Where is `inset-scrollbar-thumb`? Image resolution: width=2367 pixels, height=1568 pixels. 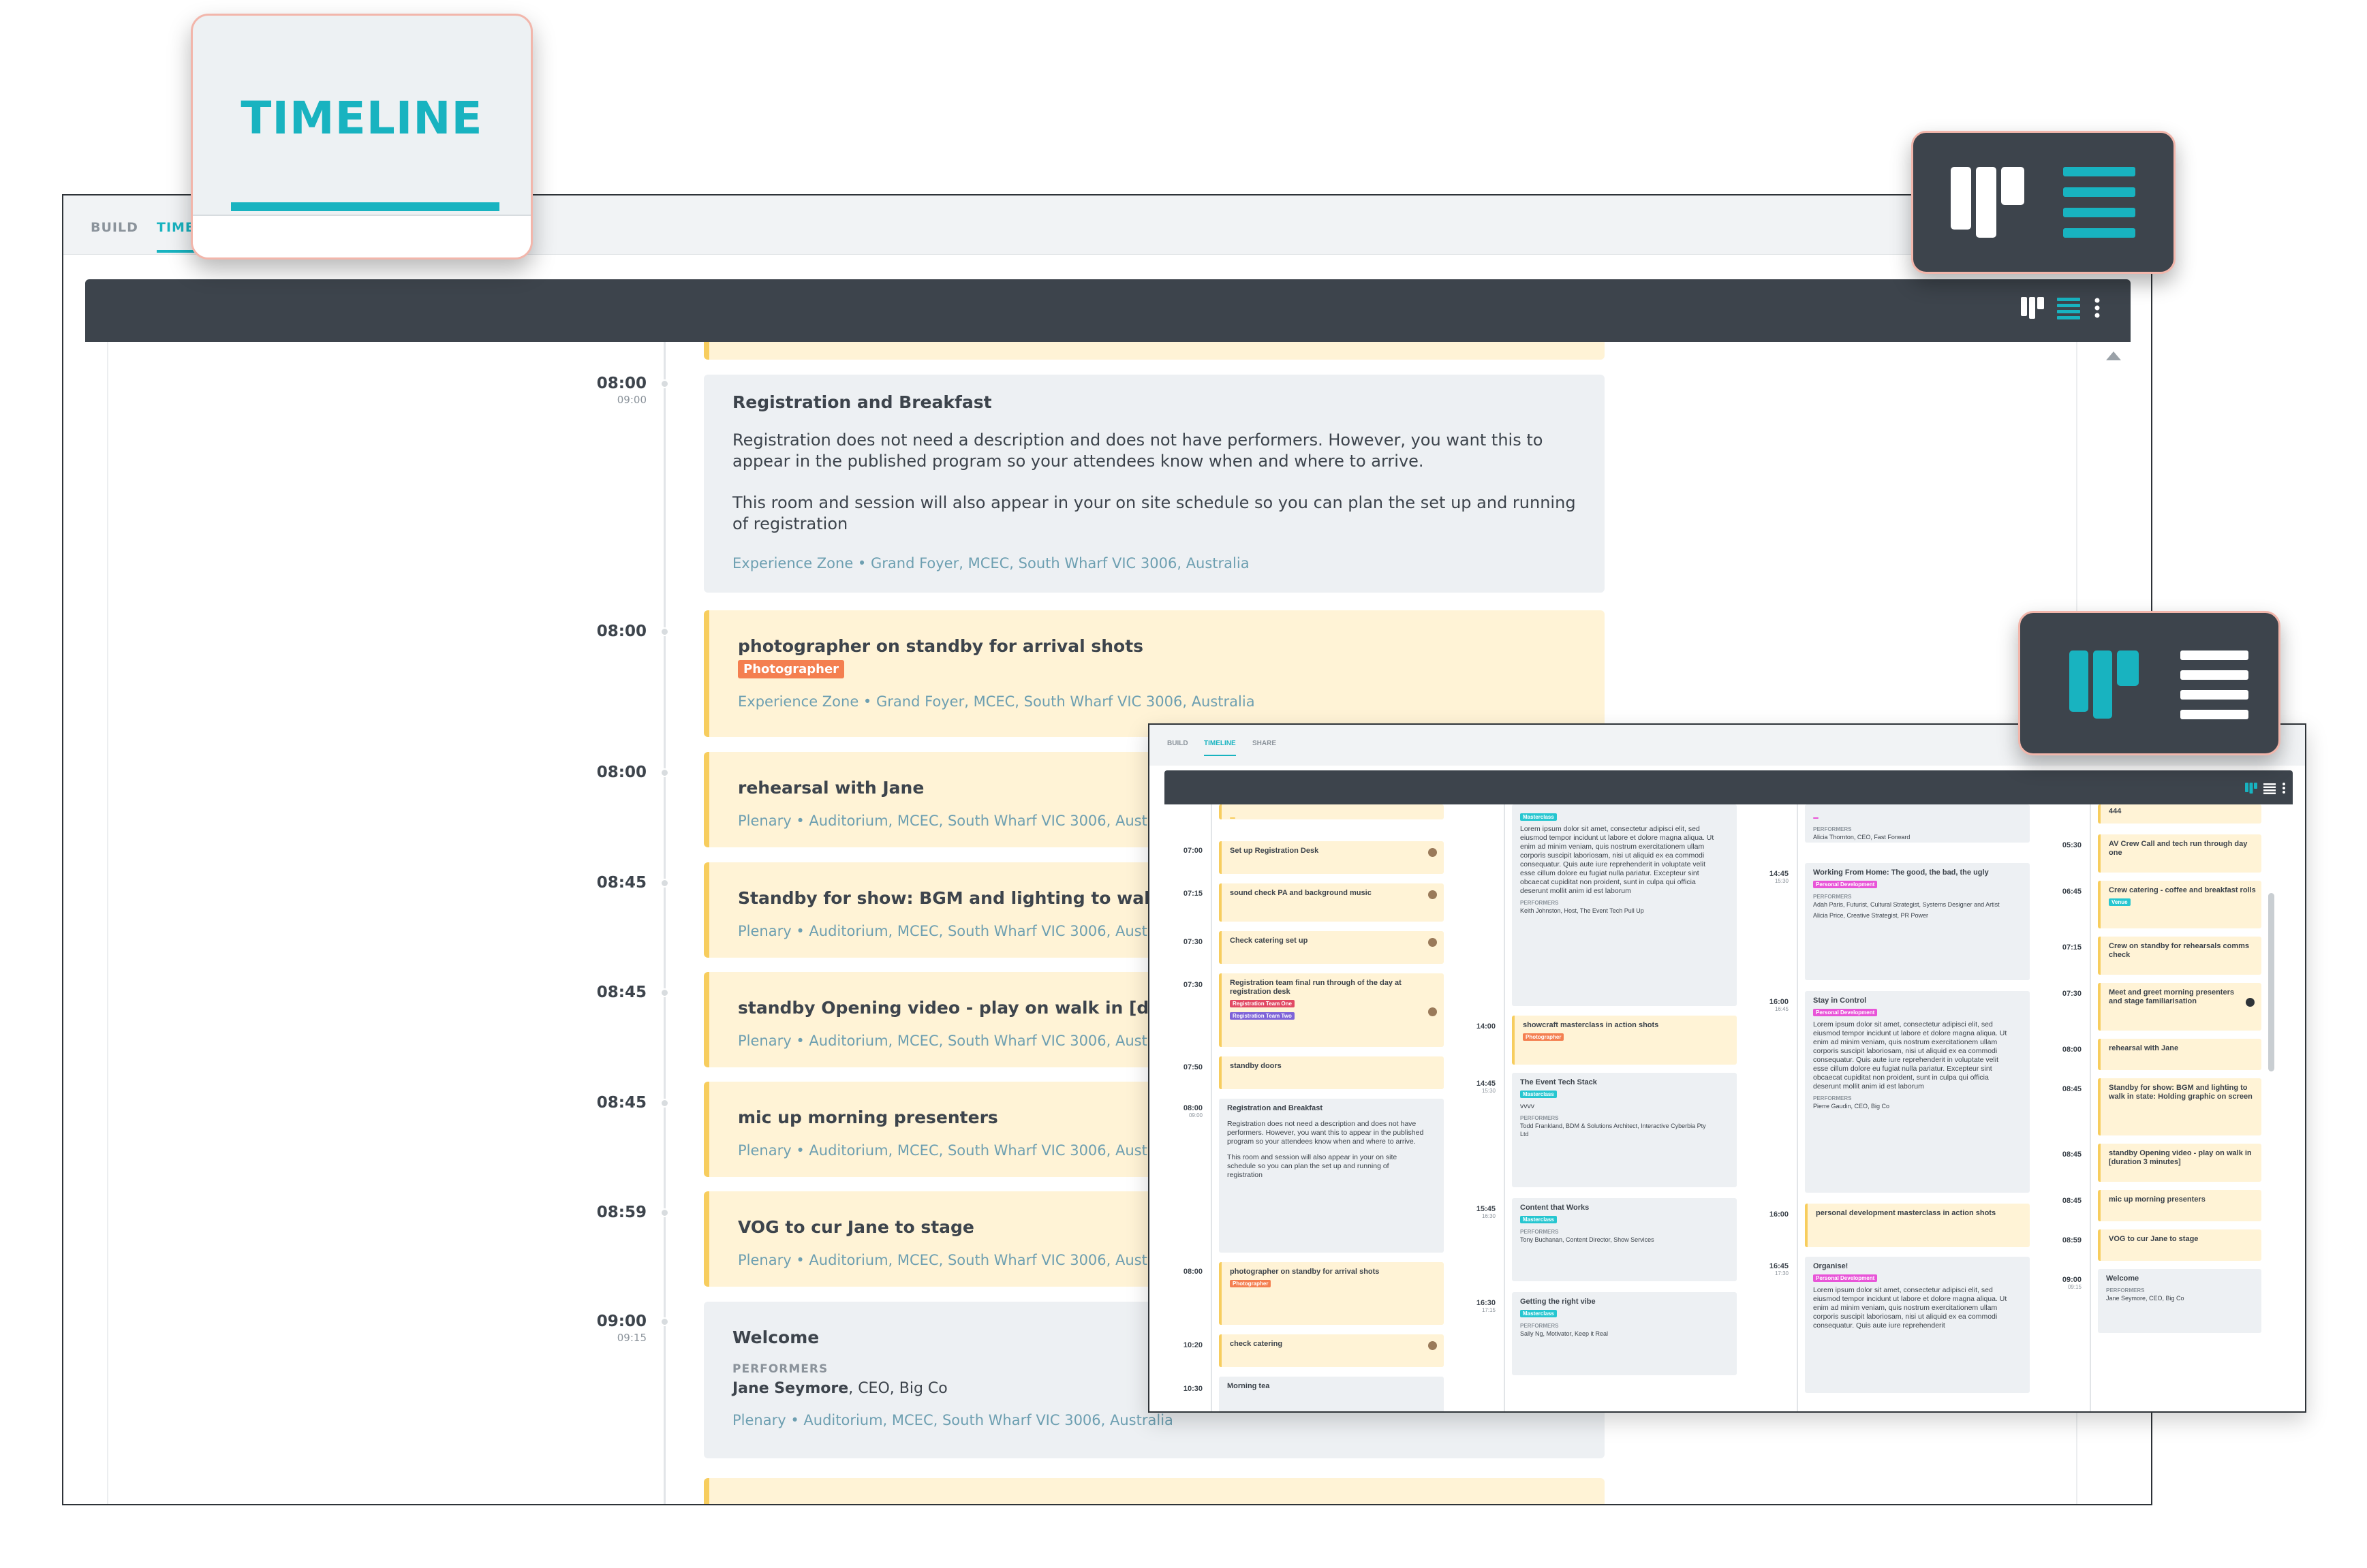
inset-scrollbar-thumb is located at coordinates (2271, 982).